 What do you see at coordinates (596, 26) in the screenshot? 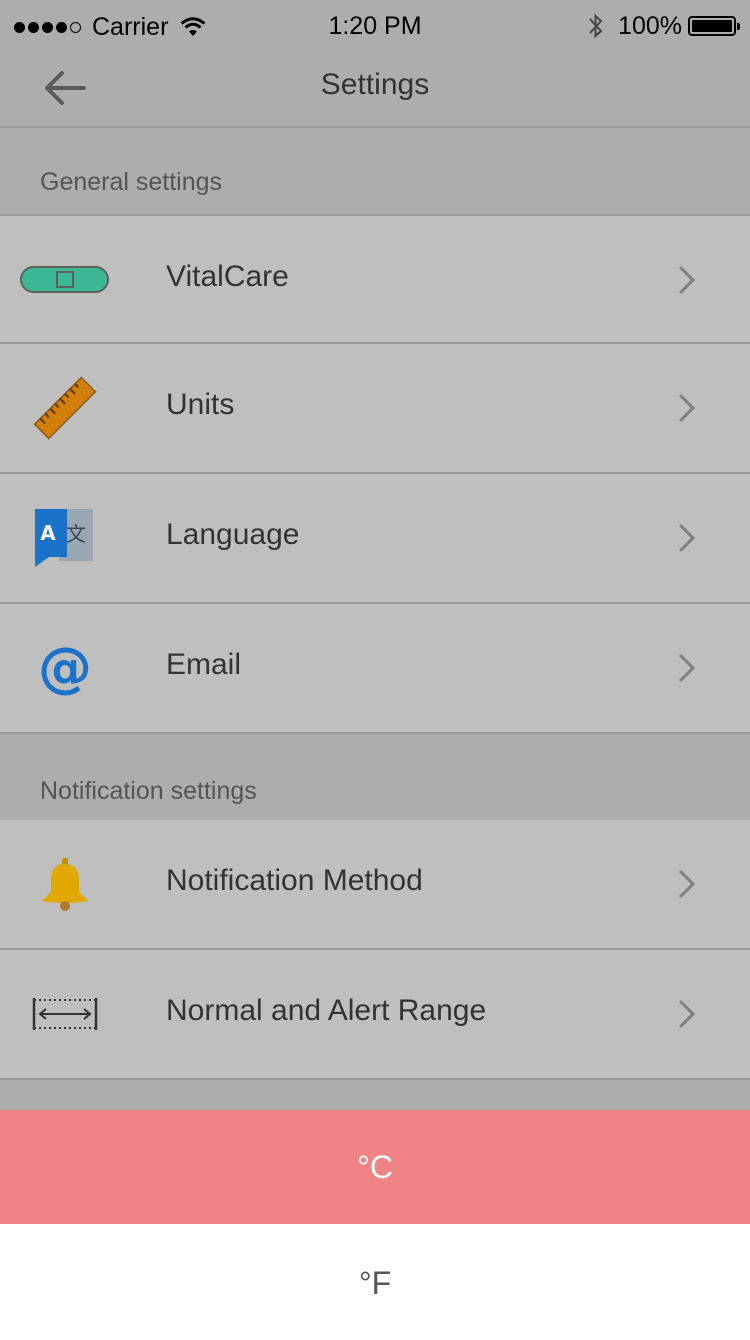
I see `bluetooth-icon` at bounding box center [596, 26].